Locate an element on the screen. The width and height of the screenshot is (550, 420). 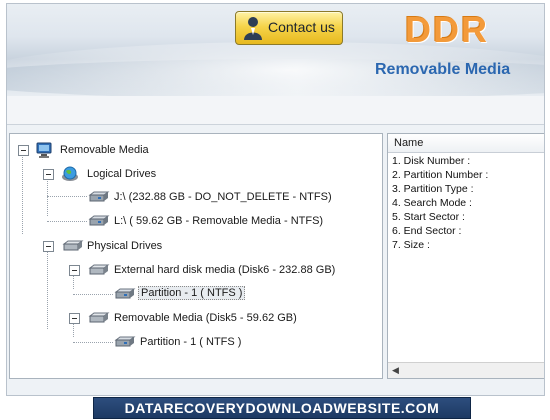
person-icon is located at coordinates (253, 28).